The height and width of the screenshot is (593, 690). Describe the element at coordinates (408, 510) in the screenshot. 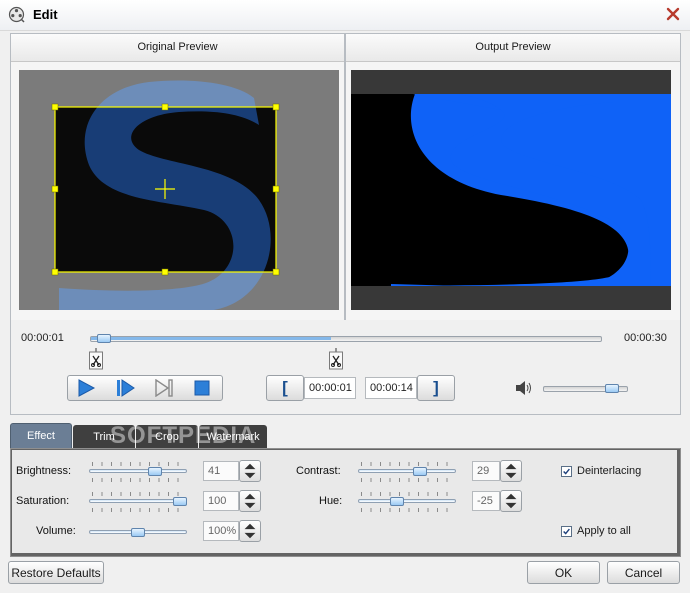

I see `hue-ticks-bottom` at that location.